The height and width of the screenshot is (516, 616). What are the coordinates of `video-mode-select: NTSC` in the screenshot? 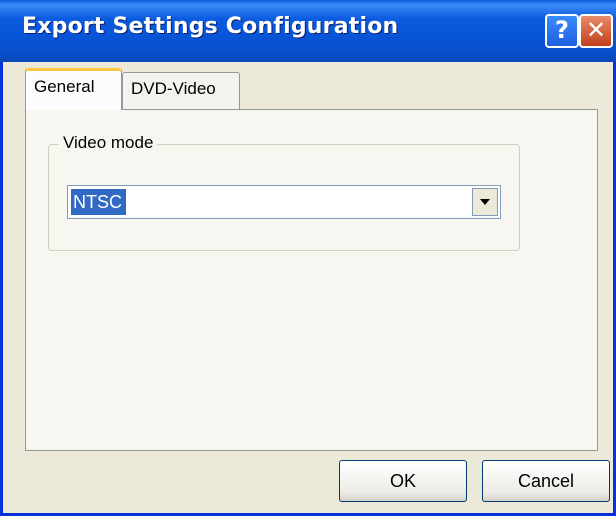 It's located at (284, 202).